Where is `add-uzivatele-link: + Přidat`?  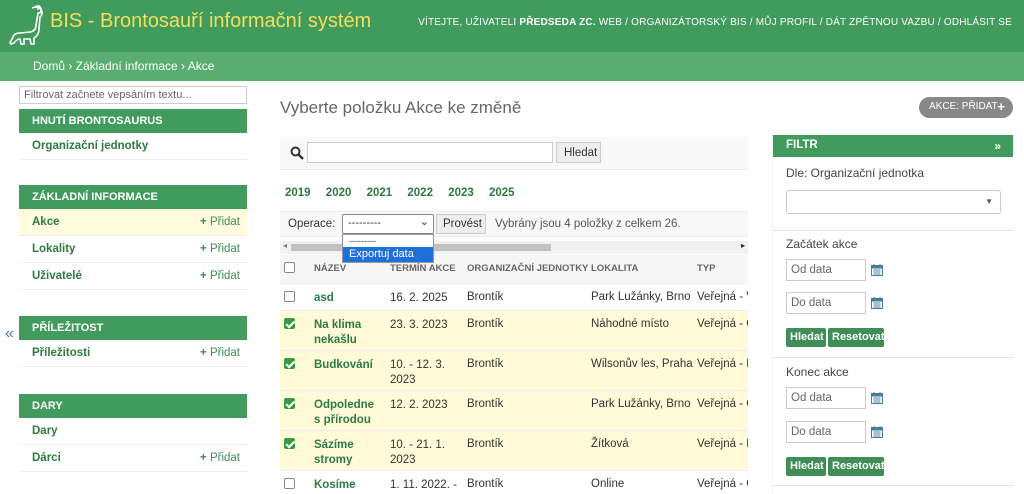
add-uzivatele-link: + Přidat is located at coordinates (220, 276).